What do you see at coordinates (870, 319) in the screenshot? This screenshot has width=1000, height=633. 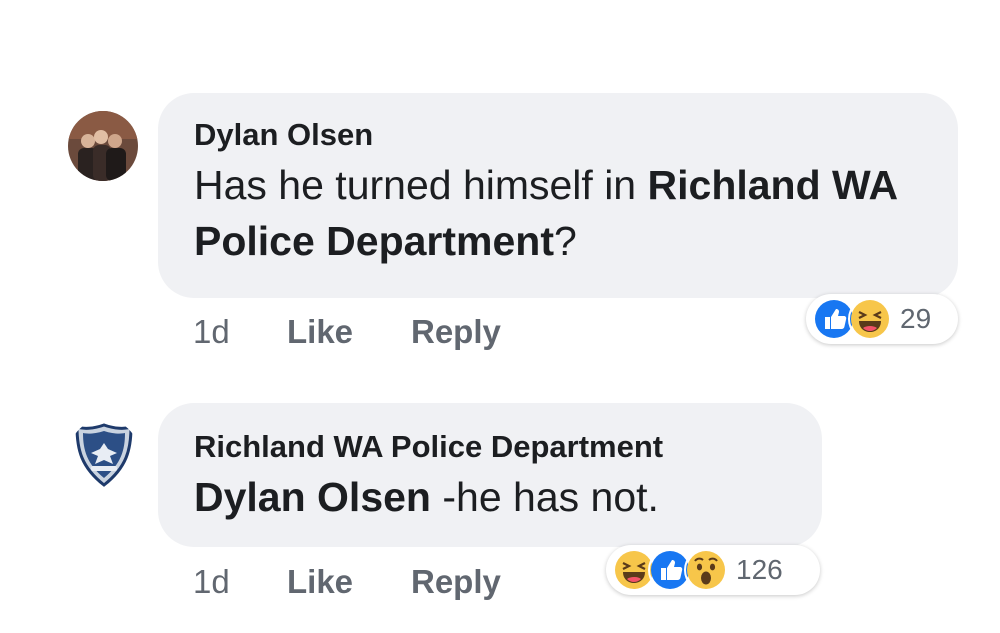 I see `haha-icon` at bounding box center [870, 319].